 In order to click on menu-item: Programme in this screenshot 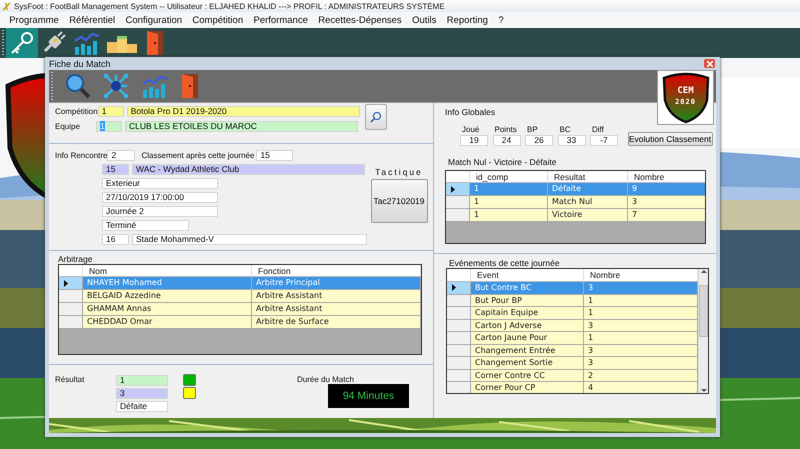, I will do `click(34, 20)`.